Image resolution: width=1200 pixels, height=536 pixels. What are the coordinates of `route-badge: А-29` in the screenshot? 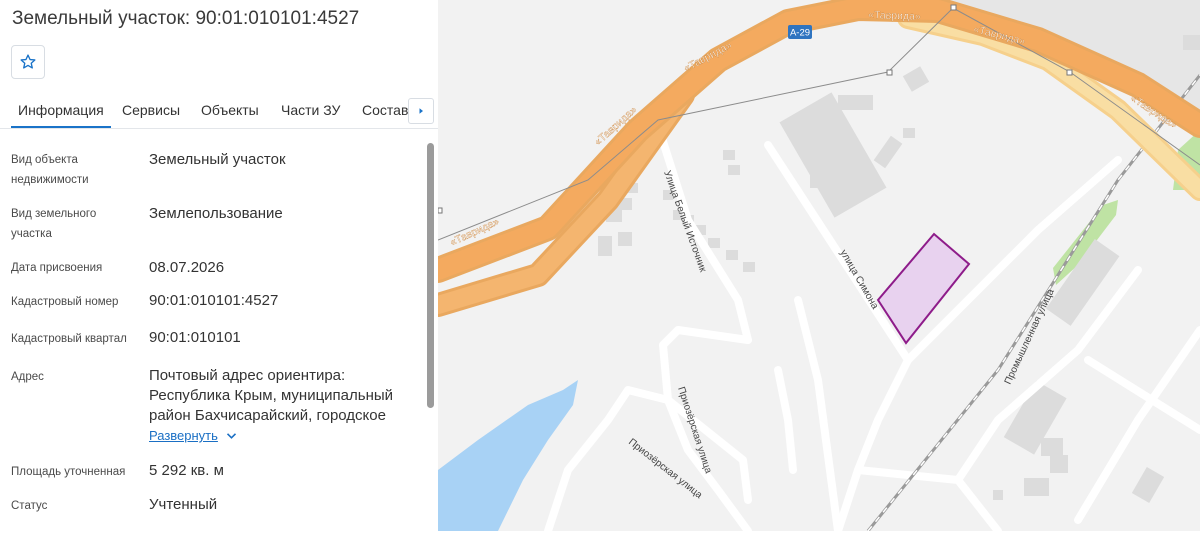 It's located at (800, 32).